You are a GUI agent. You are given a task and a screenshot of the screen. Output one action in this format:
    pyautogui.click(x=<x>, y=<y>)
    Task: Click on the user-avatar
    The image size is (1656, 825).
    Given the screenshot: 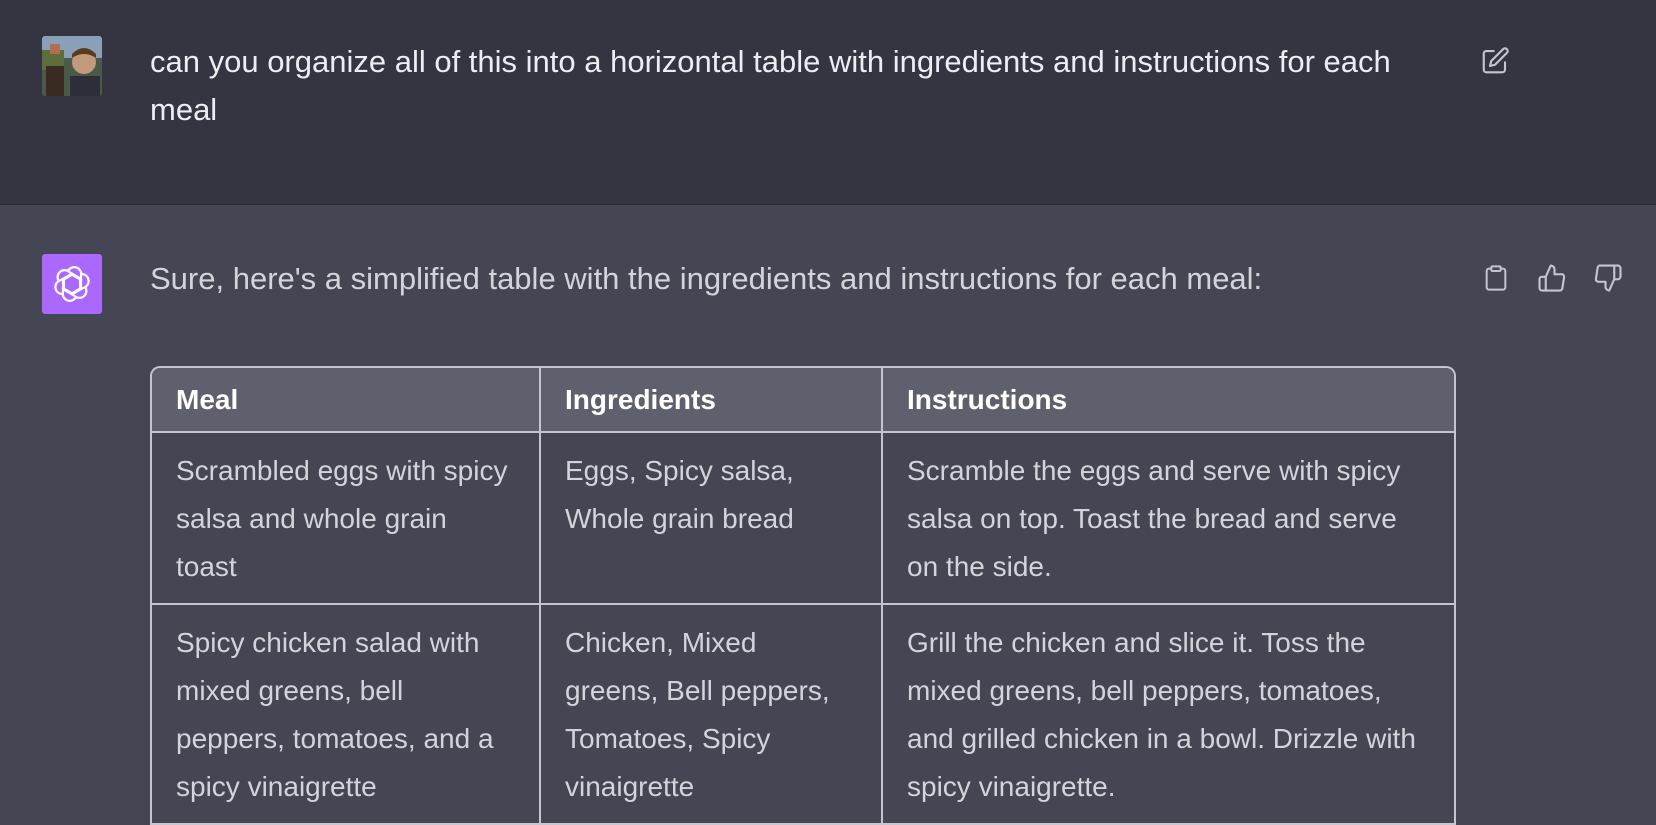 What is the action you would take?
    pyautogui.click(x=72, y=66)
    